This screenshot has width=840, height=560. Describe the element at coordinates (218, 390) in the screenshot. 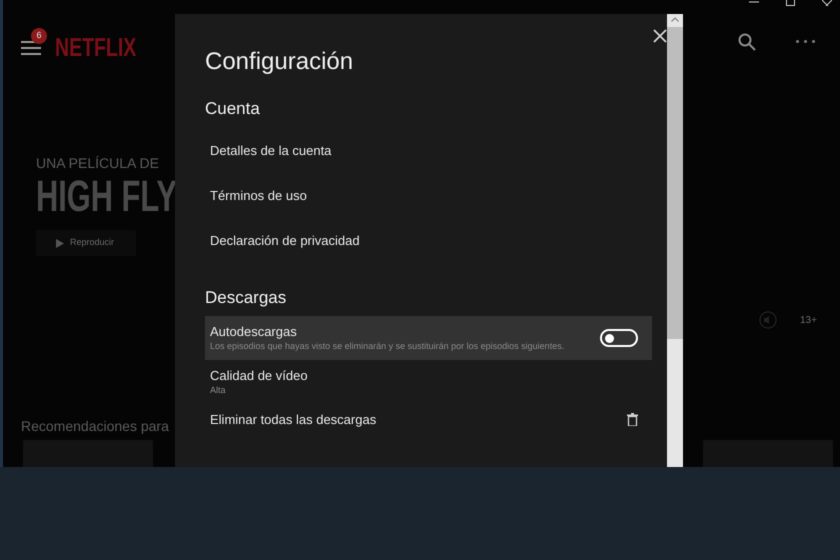

I see `setting-description: Alta` at that location.